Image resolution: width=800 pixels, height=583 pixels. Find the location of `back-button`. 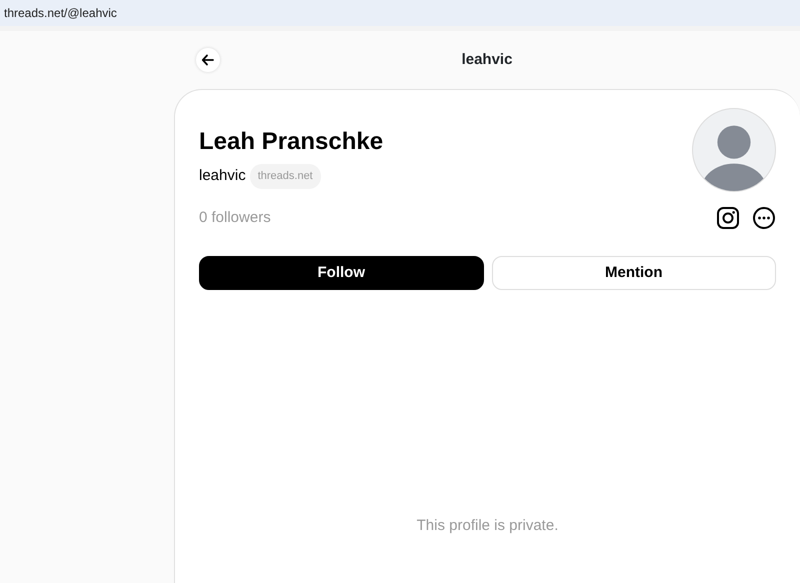

back-button is located at coordinates (208, 60).